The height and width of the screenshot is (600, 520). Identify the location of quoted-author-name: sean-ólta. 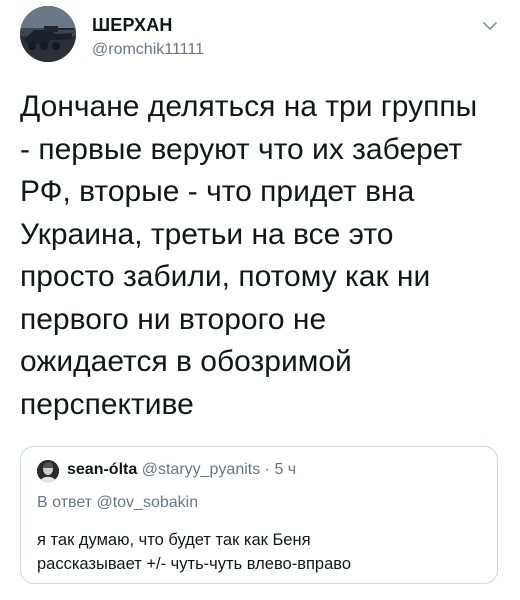
(102, 469).